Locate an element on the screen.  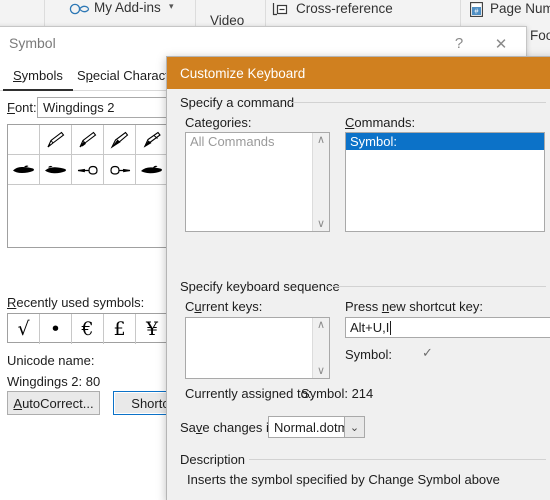
customize-keyboard-title: Customize Keyboard is located at coordinates (243, 73).